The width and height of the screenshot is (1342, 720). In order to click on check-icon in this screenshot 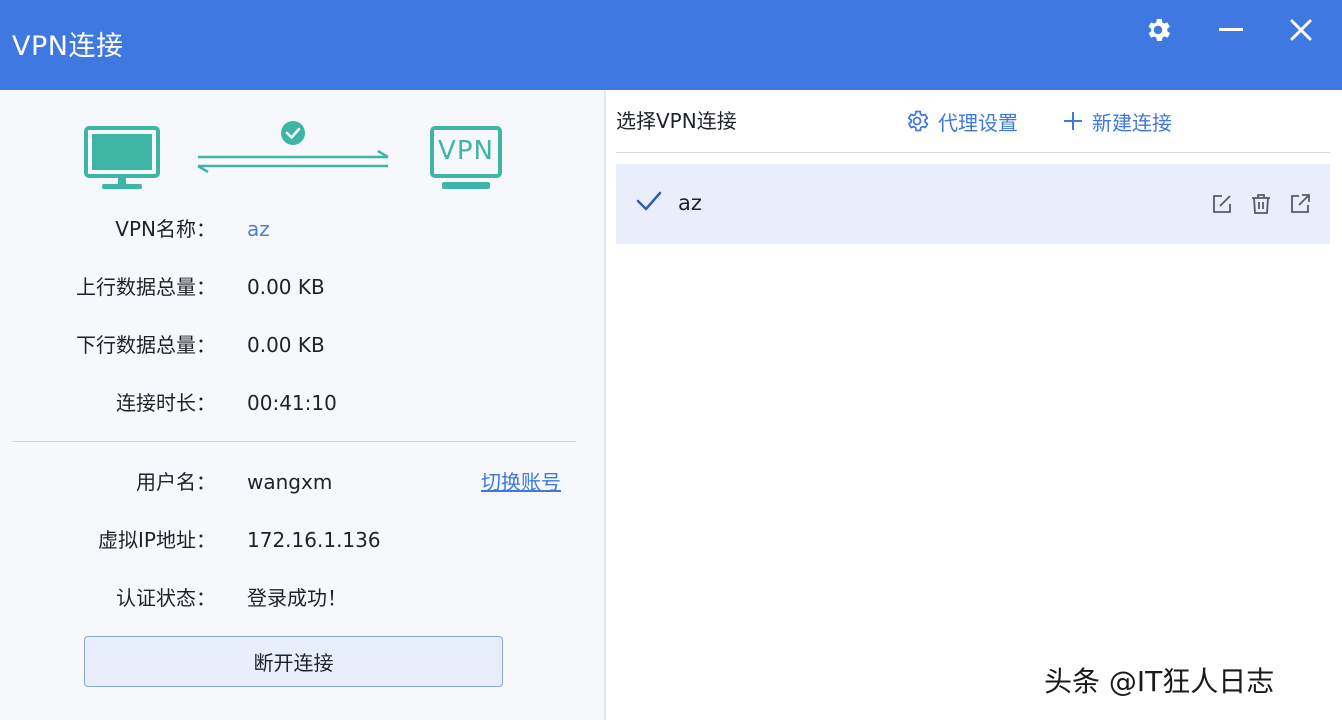, I will do `click(649, 201)`.